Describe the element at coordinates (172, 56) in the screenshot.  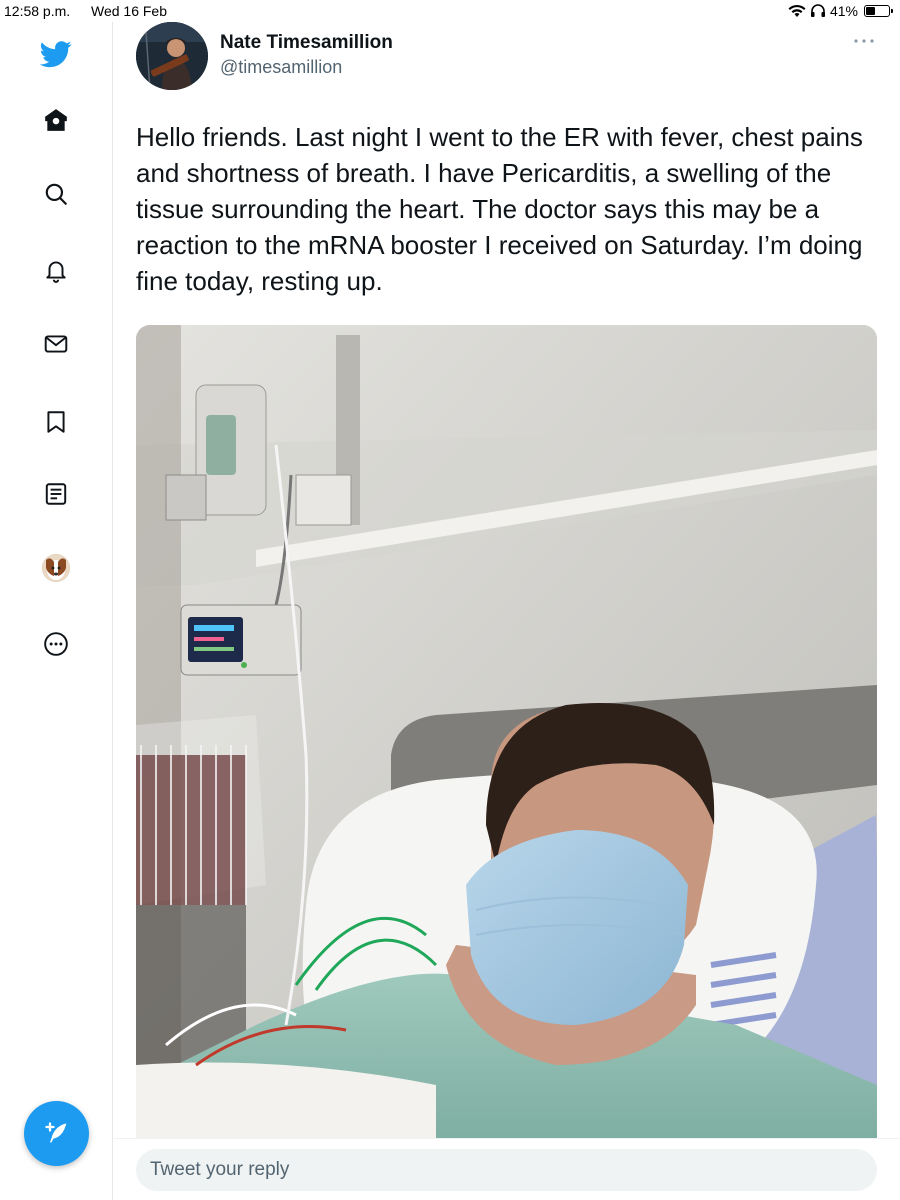
I see `author-avatar` at that location.